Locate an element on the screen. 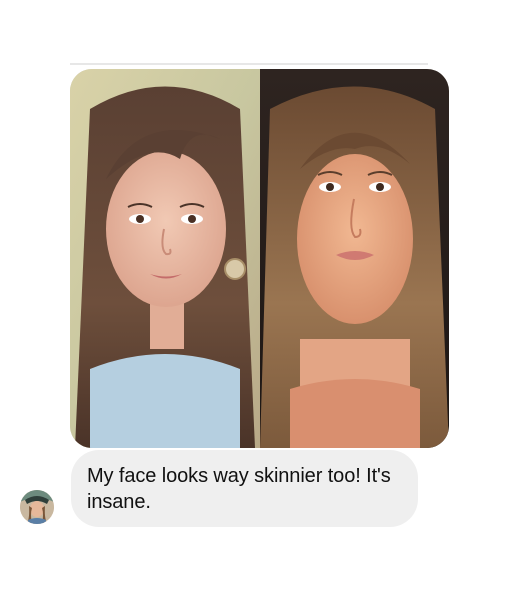 This screenshot has width=517, height=600. message-divider is located at coordinates (249, 64).